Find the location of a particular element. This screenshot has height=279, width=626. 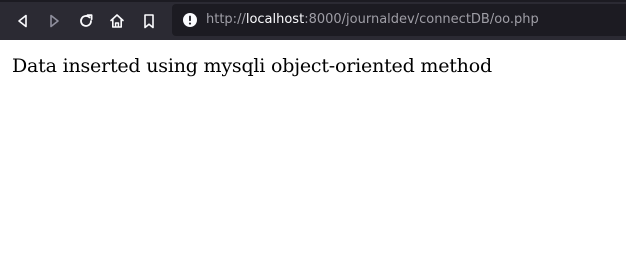

url-path: :8000/journaldev/connectDB/oo.php is located at coordinates (421, 19).